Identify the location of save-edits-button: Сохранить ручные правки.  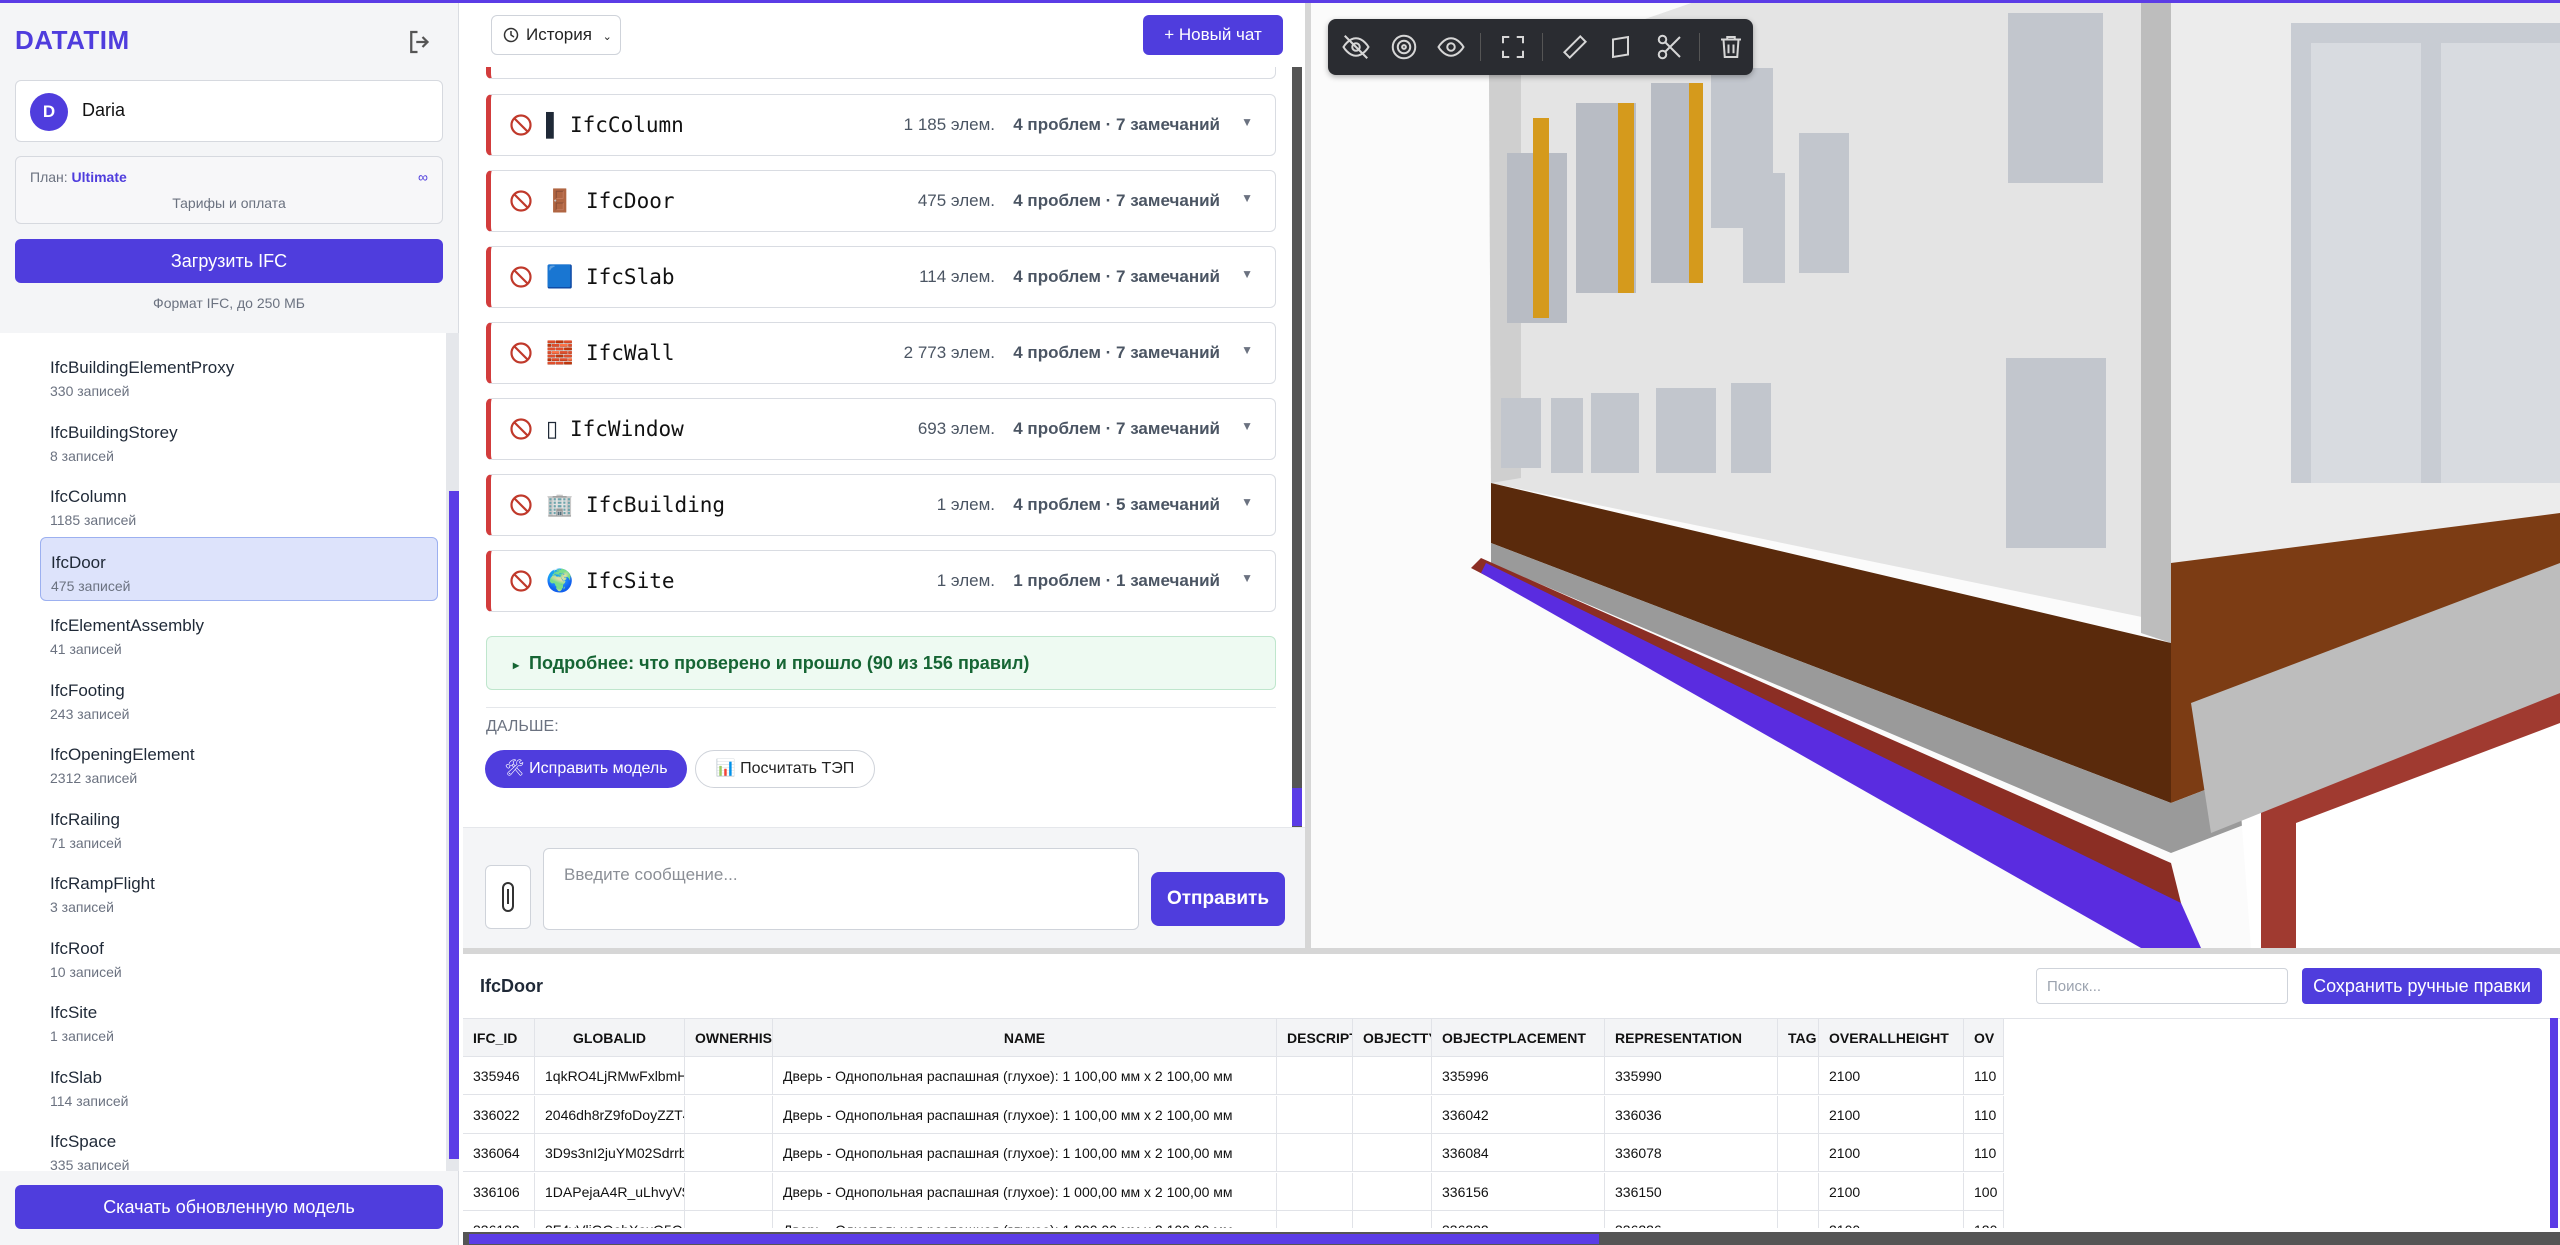
(2422, 986).